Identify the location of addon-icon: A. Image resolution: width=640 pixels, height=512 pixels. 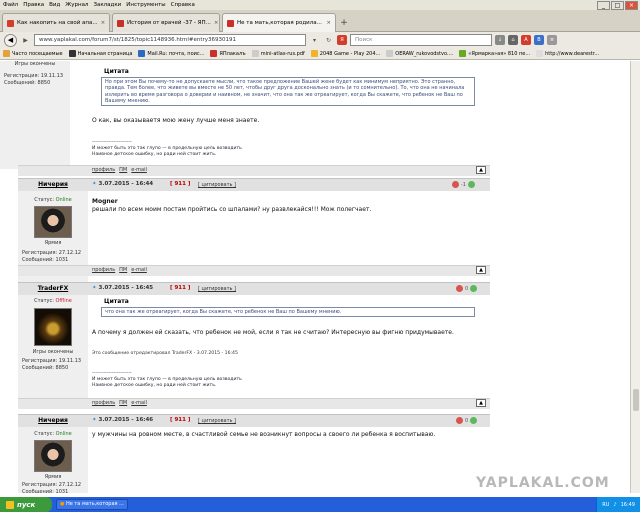
(526, 40).